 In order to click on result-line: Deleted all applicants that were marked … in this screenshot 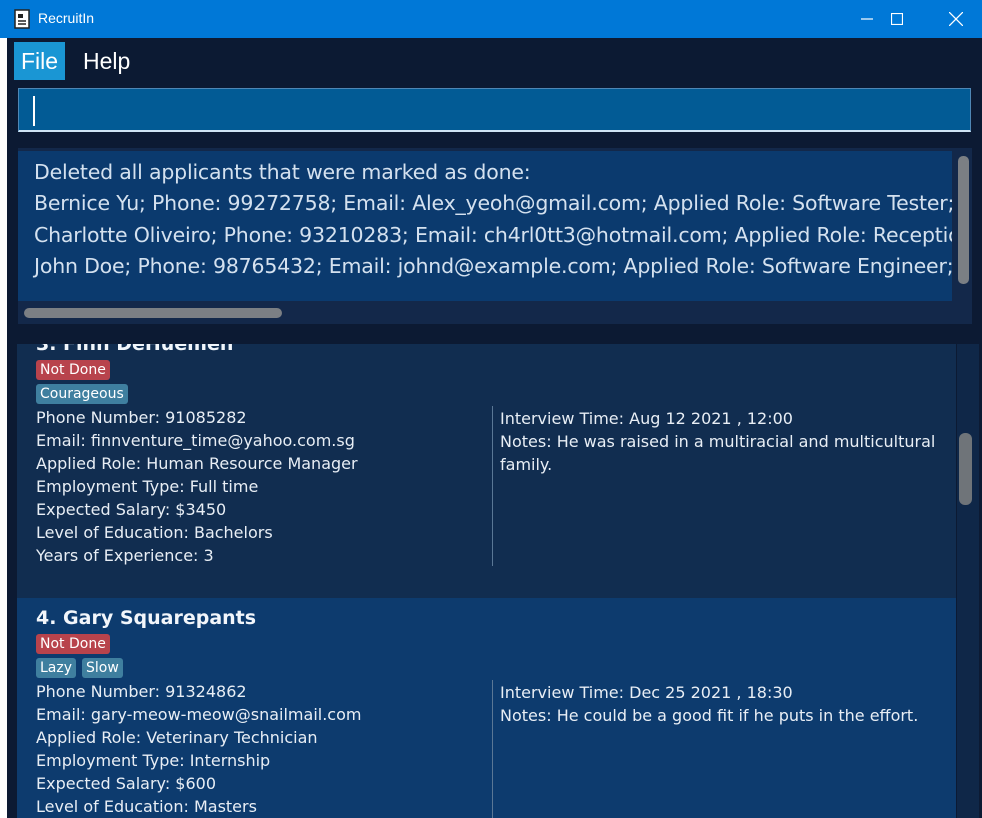, I will do `click(282, 172)`.